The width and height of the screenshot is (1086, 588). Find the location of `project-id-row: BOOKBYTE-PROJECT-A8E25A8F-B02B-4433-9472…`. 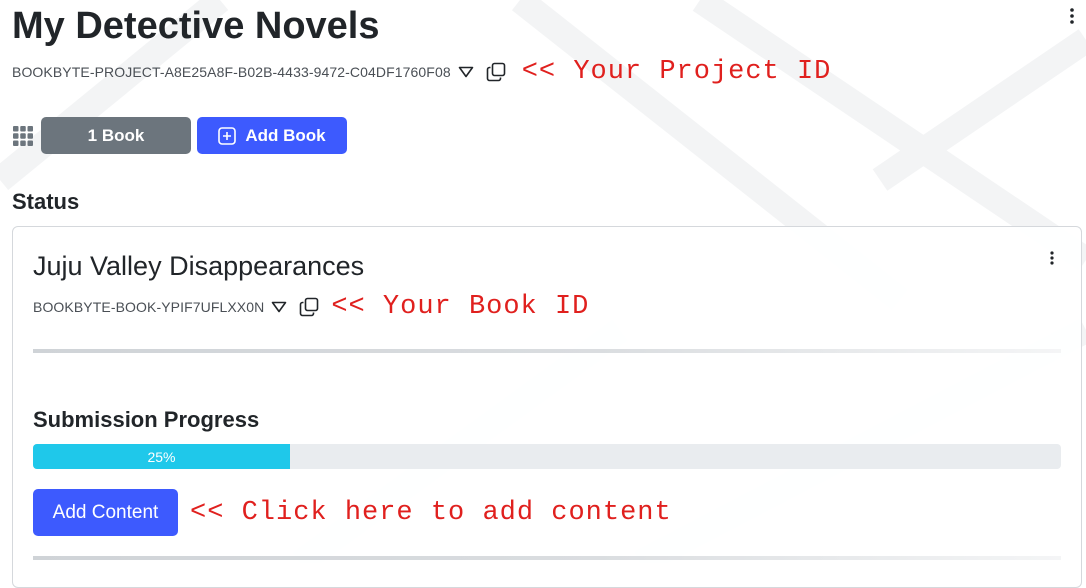

project-id-row: BOOKBYTE-PROJECT-A8E25A8F-B02B-4433-9472… is located at coordinates (422, 72).